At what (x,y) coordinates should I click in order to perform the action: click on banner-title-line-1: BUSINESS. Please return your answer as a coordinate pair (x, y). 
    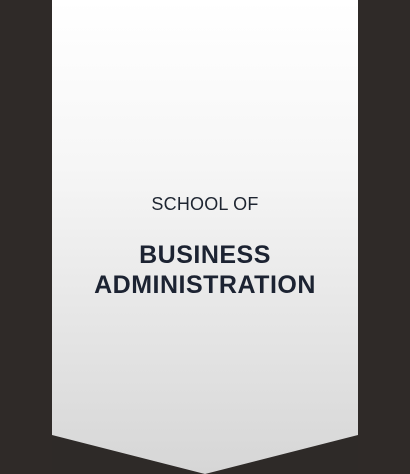
    Looking at the image, I should click on (205, 255).